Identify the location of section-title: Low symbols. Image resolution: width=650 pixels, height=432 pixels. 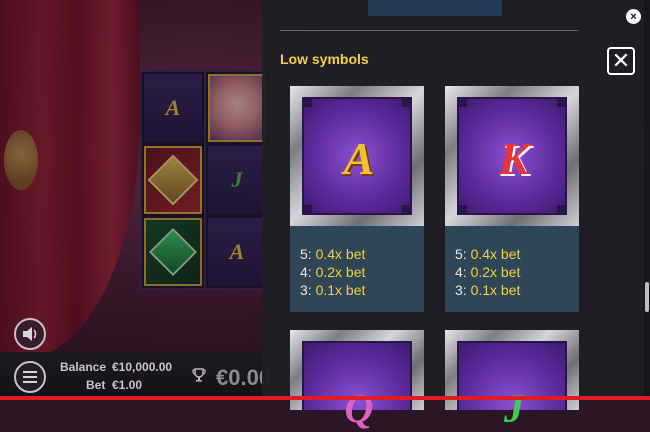
(324, 59).